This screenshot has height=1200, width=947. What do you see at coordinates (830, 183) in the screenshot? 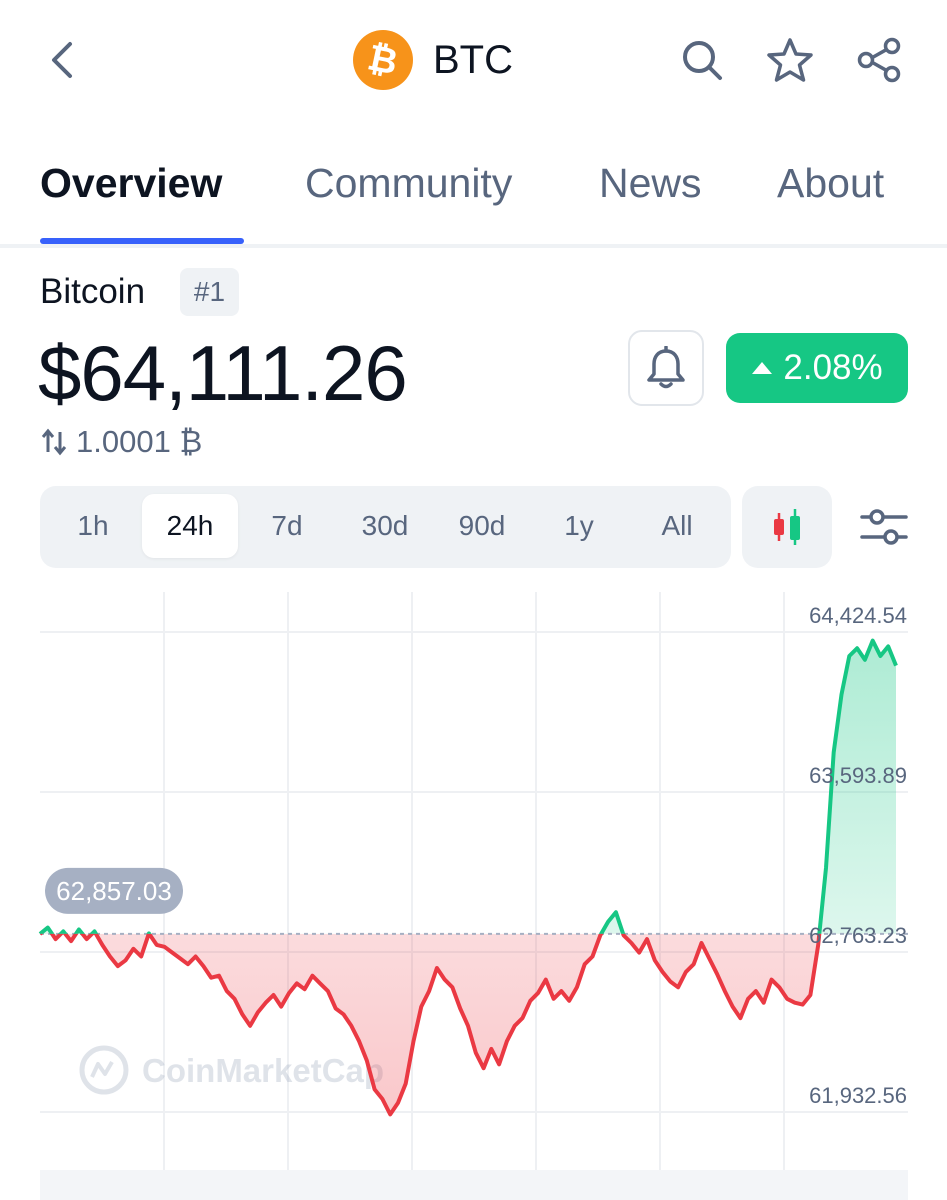
I see `tab-about: About` at bounding box center [830, 183].